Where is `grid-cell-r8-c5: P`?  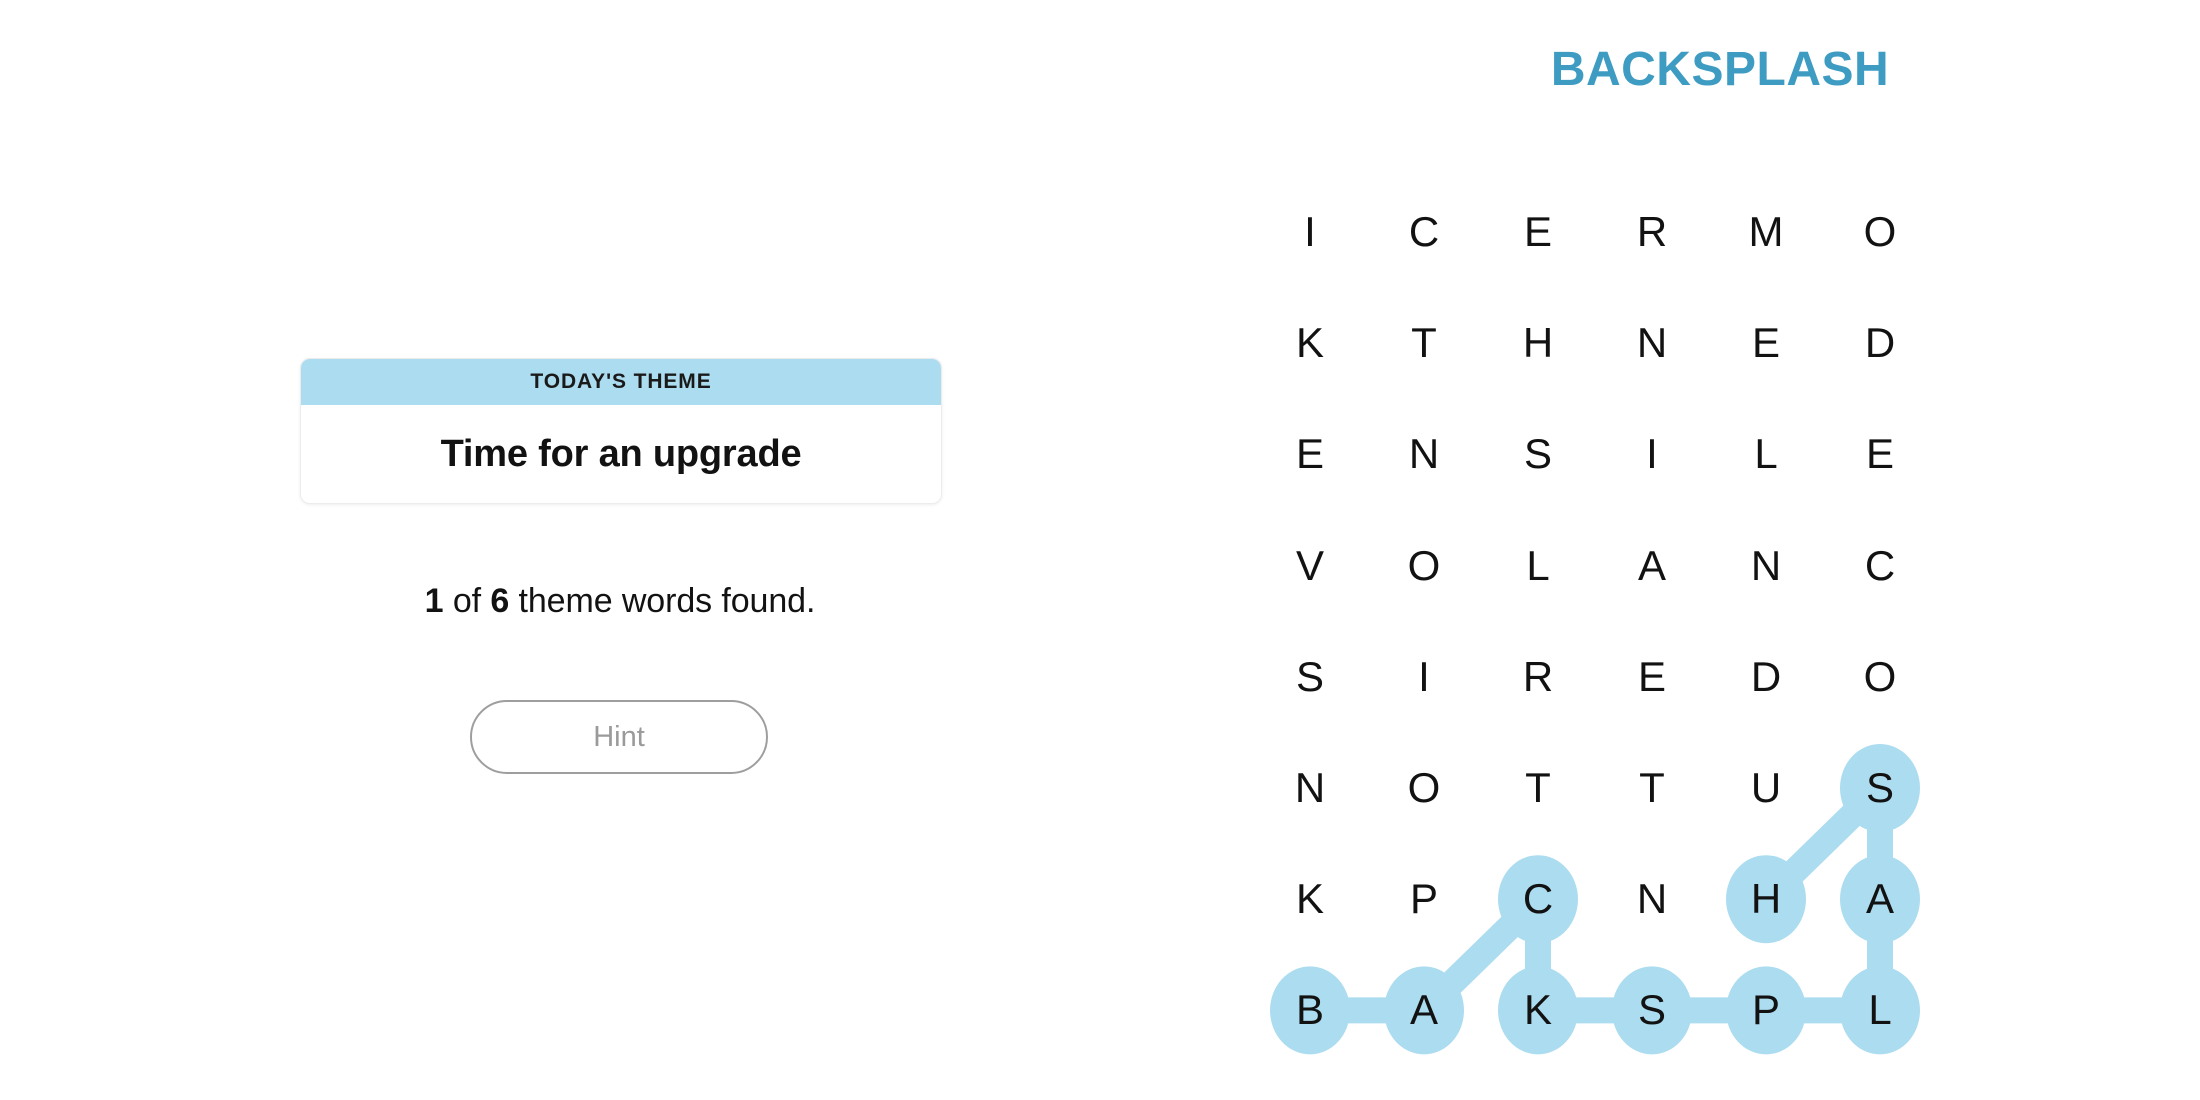
grid-cell-r8-c5: P is located at coordinates (1766, 1010).